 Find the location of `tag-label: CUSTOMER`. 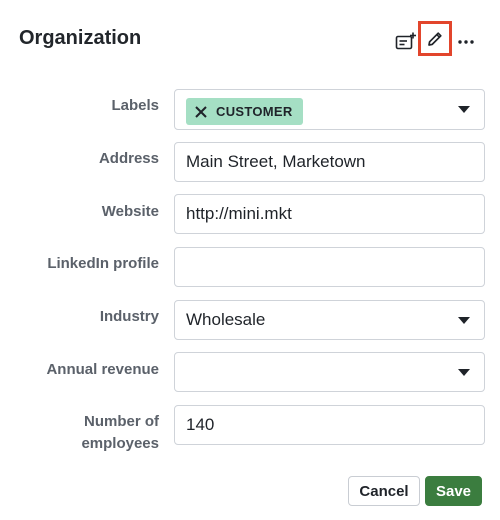

tag-label: CUSTOMER is located at coordinates (254, 111).